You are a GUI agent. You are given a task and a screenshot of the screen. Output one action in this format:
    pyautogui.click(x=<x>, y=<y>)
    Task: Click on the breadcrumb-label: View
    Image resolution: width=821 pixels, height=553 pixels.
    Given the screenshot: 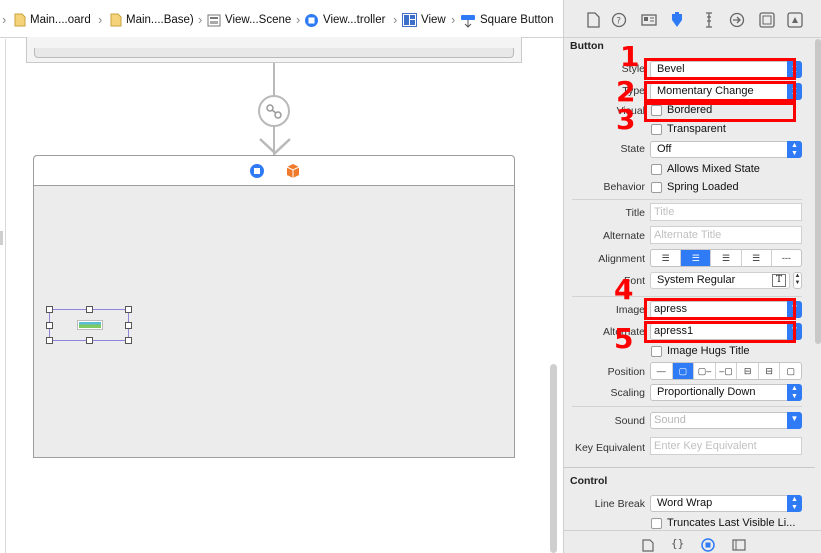 What is the action you would take?
    pyautogui.click(x=433, y=20)
    